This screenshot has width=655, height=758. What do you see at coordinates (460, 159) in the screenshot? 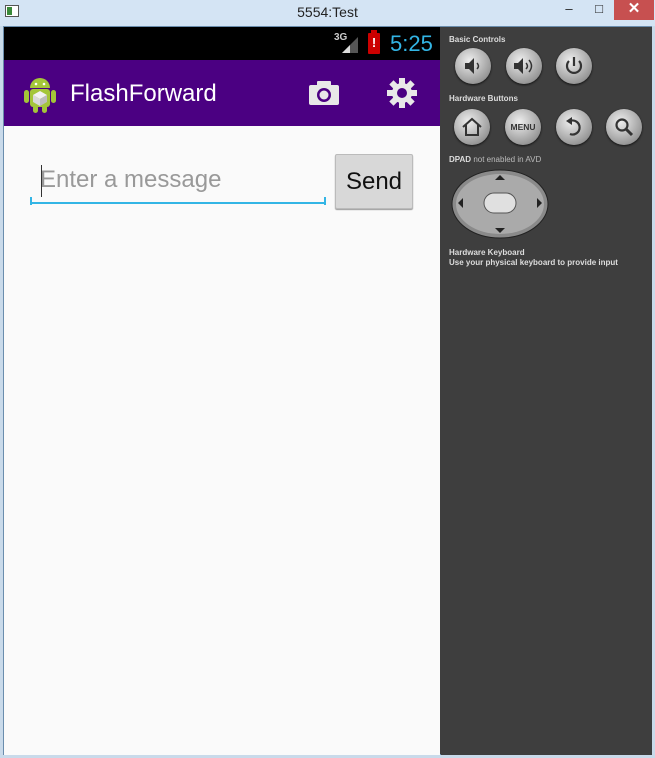
I see `dpad-title: DPAD` at bounding box center [460, 159].